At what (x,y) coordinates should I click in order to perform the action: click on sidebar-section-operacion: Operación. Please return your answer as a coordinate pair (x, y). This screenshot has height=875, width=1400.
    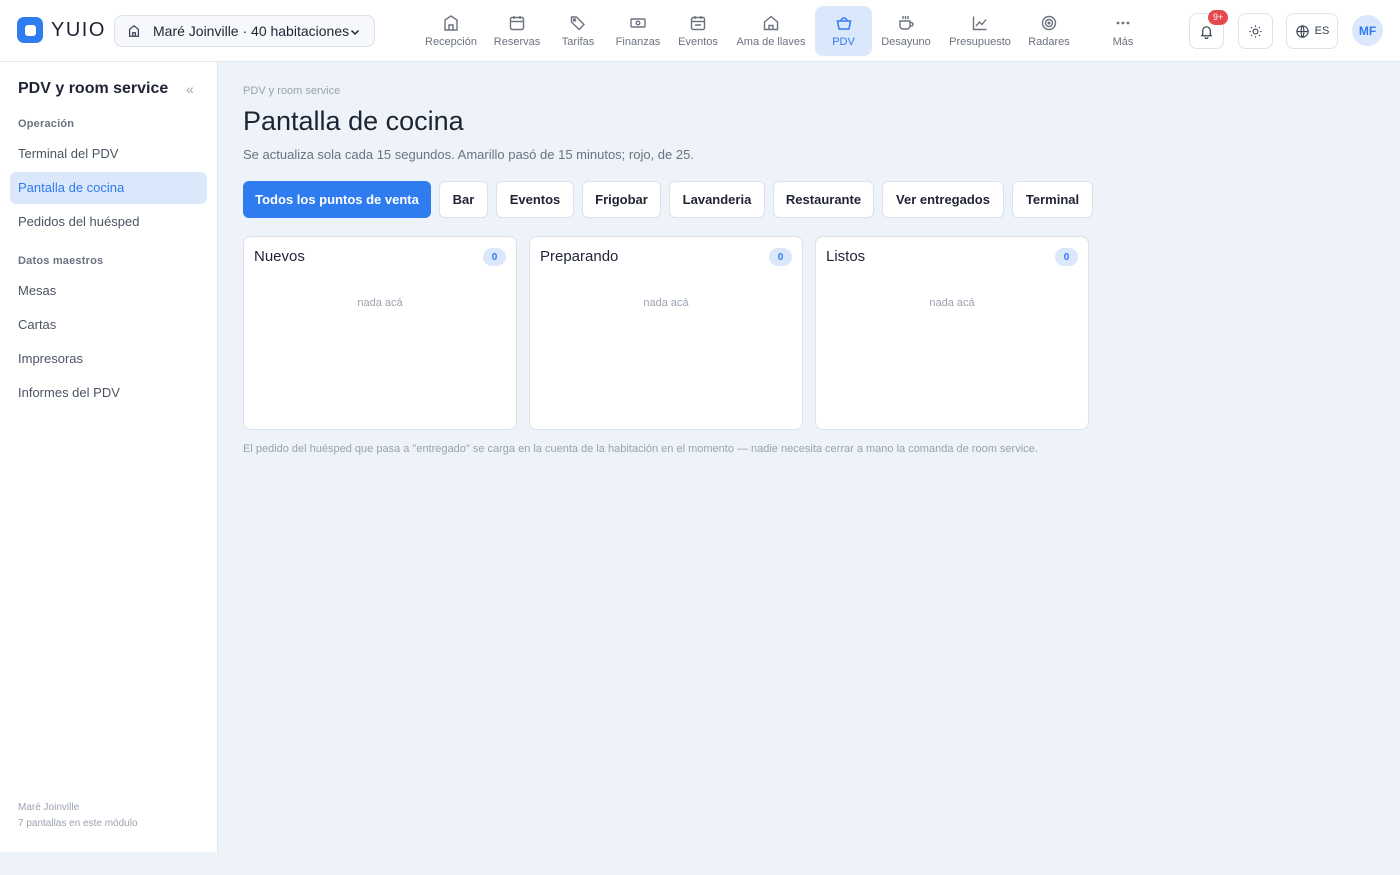
    Looking at the image, I should click on (46, 124).